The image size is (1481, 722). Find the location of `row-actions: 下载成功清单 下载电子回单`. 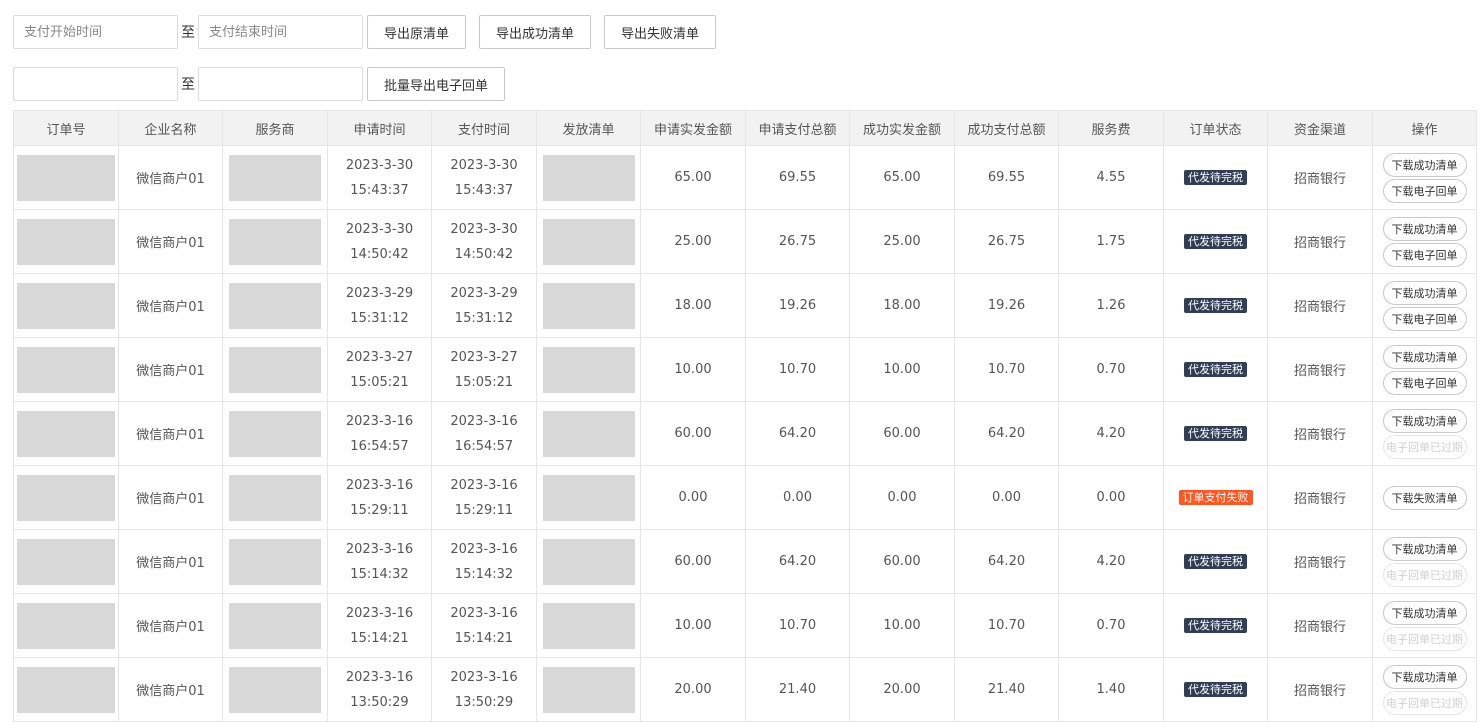

row-actions: 下载成功清单 下载电子回单 is located at coordinates (1425, 177).